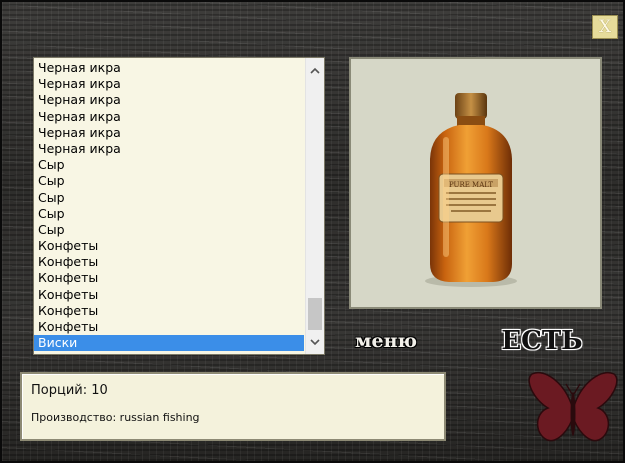  I want to click on close-button: X, so click(605, 27).